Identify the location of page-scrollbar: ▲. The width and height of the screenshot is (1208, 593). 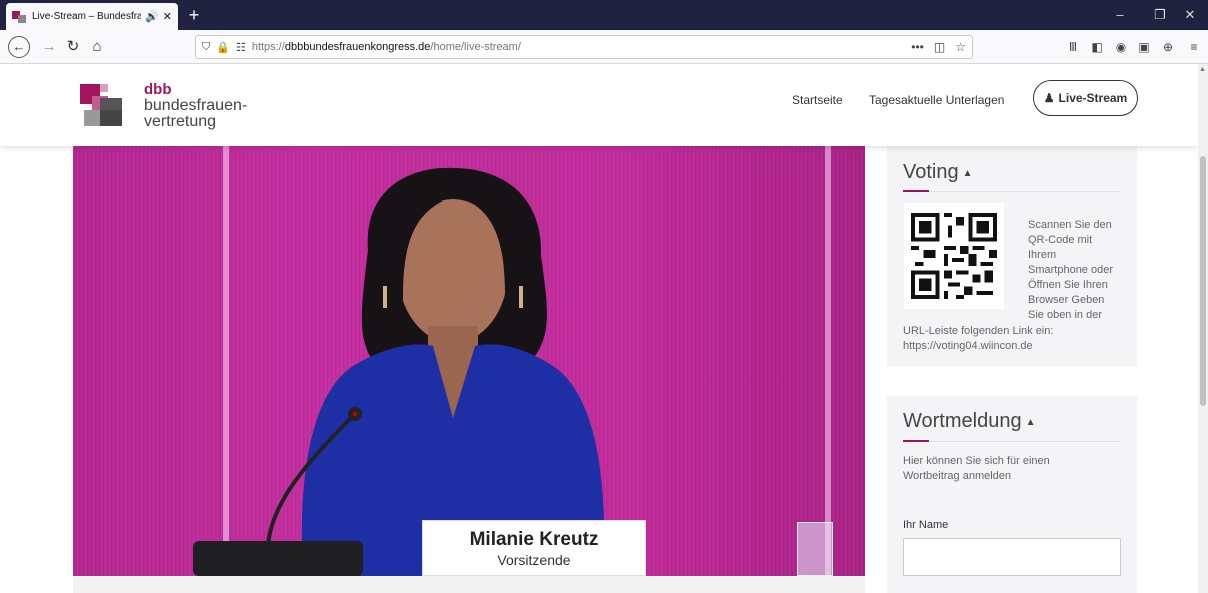
(1203, 328).